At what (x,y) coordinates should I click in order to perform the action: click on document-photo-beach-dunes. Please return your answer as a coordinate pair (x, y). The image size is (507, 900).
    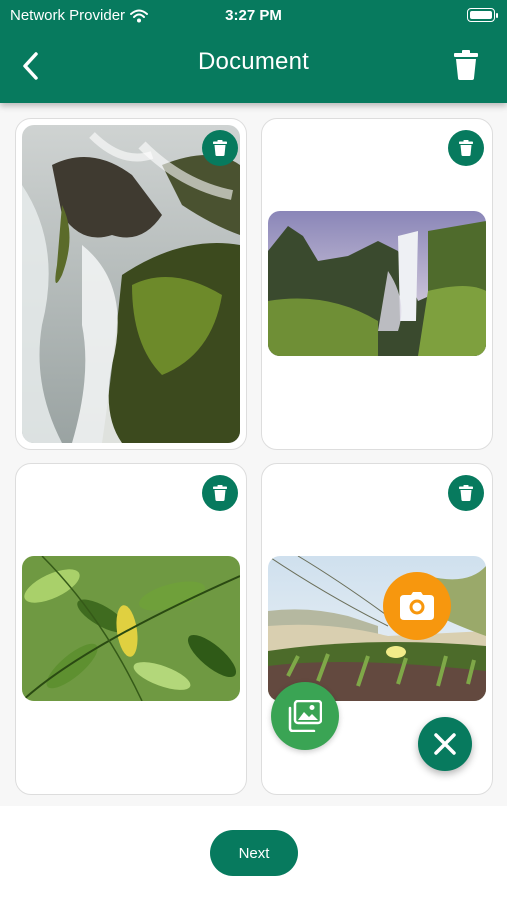
    Looking at the image, I should click on (377, 628).